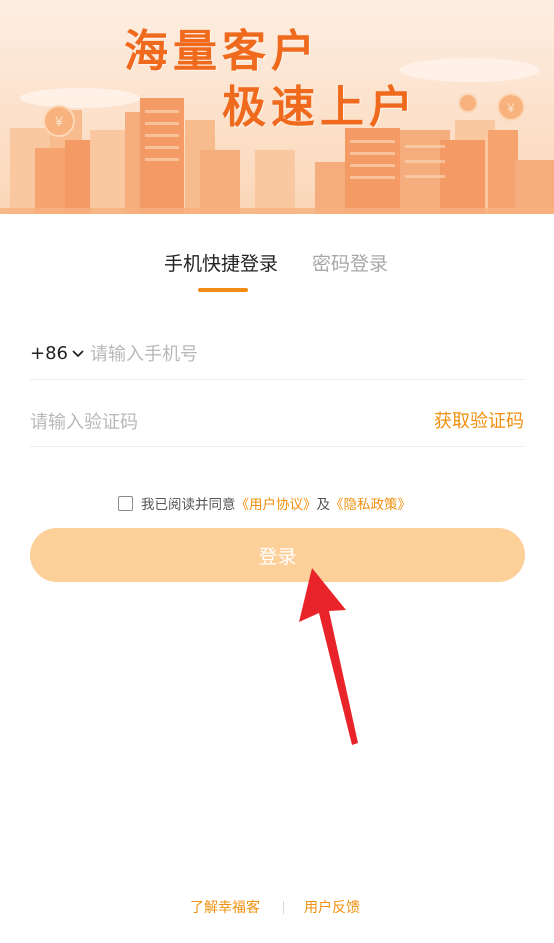 The image size is (554, 943). I want to click on tab-password-login: 密码登录, so click(350, 264).